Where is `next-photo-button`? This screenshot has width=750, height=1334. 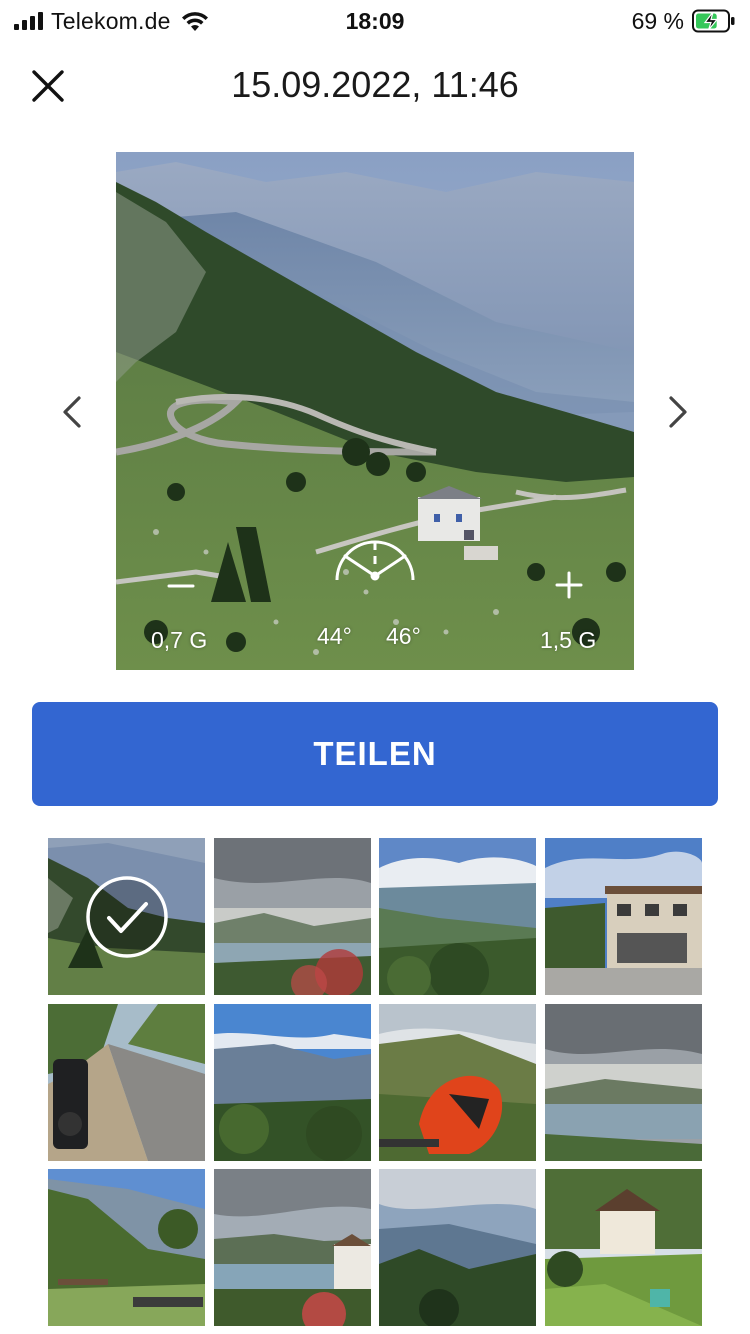
next-photo-button is located at coordinates (678, 412).